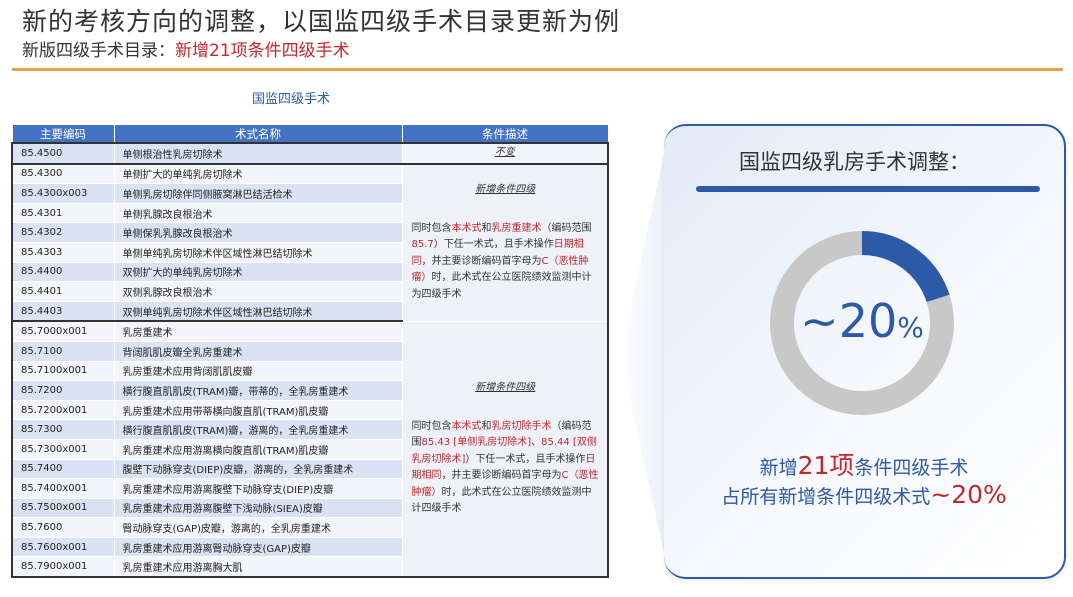 This screenshot has height=597, width=1073. I want to click on cond2-t4: 、, so click(536, 443).